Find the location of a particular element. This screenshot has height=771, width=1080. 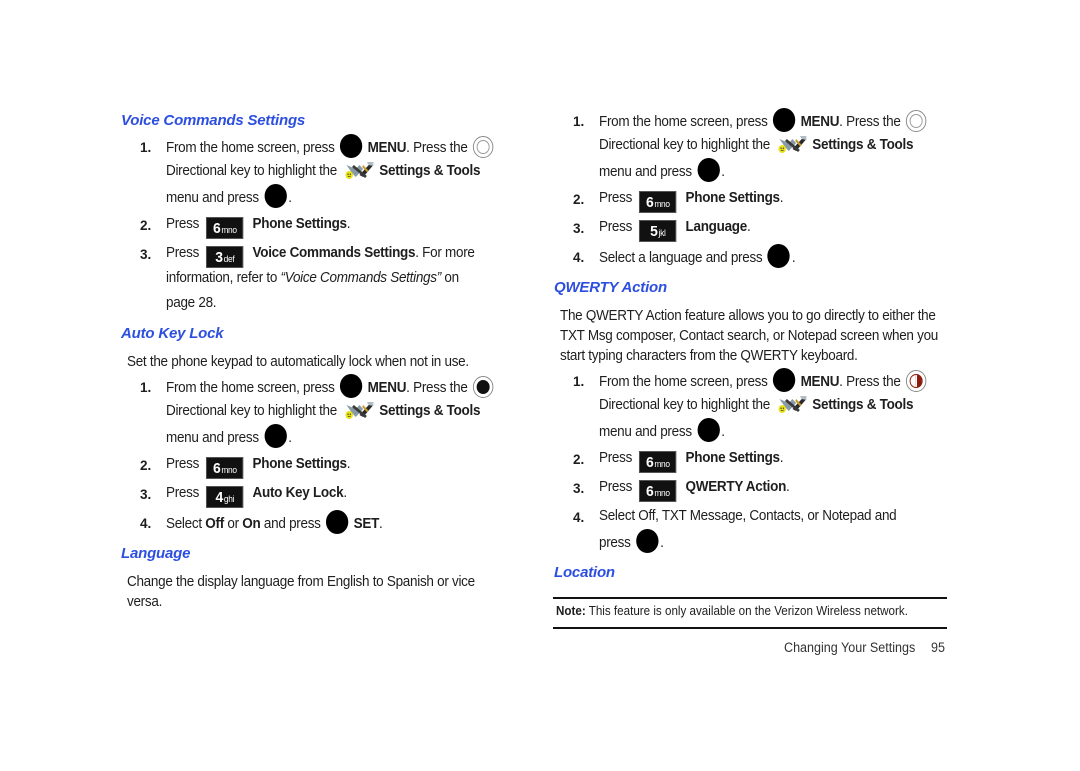

step-text: and press is located at coordinates (290, 524).